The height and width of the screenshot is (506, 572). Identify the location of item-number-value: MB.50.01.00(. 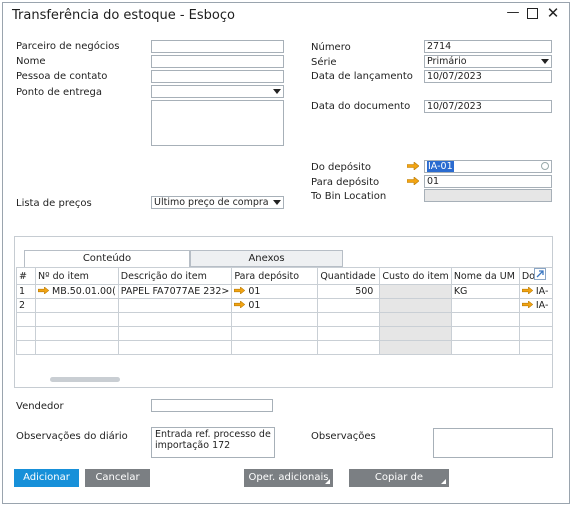
(84, 291).